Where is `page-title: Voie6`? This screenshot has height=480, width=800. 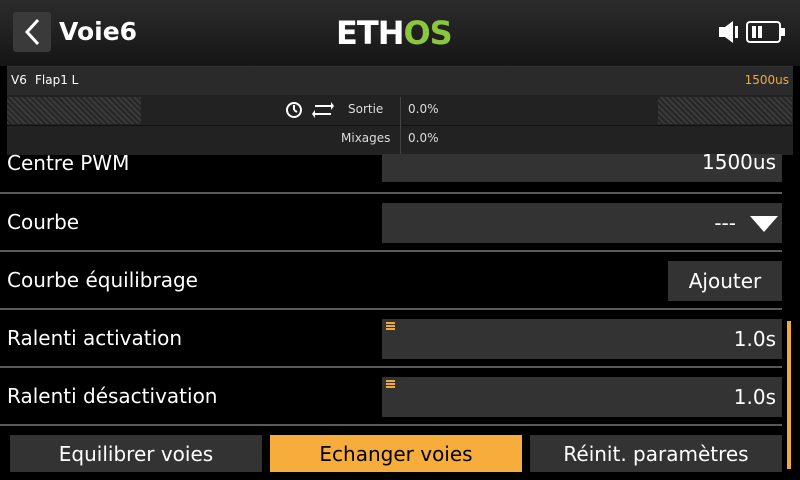 page-title: Voie6 is located at coordinates (98, 31).